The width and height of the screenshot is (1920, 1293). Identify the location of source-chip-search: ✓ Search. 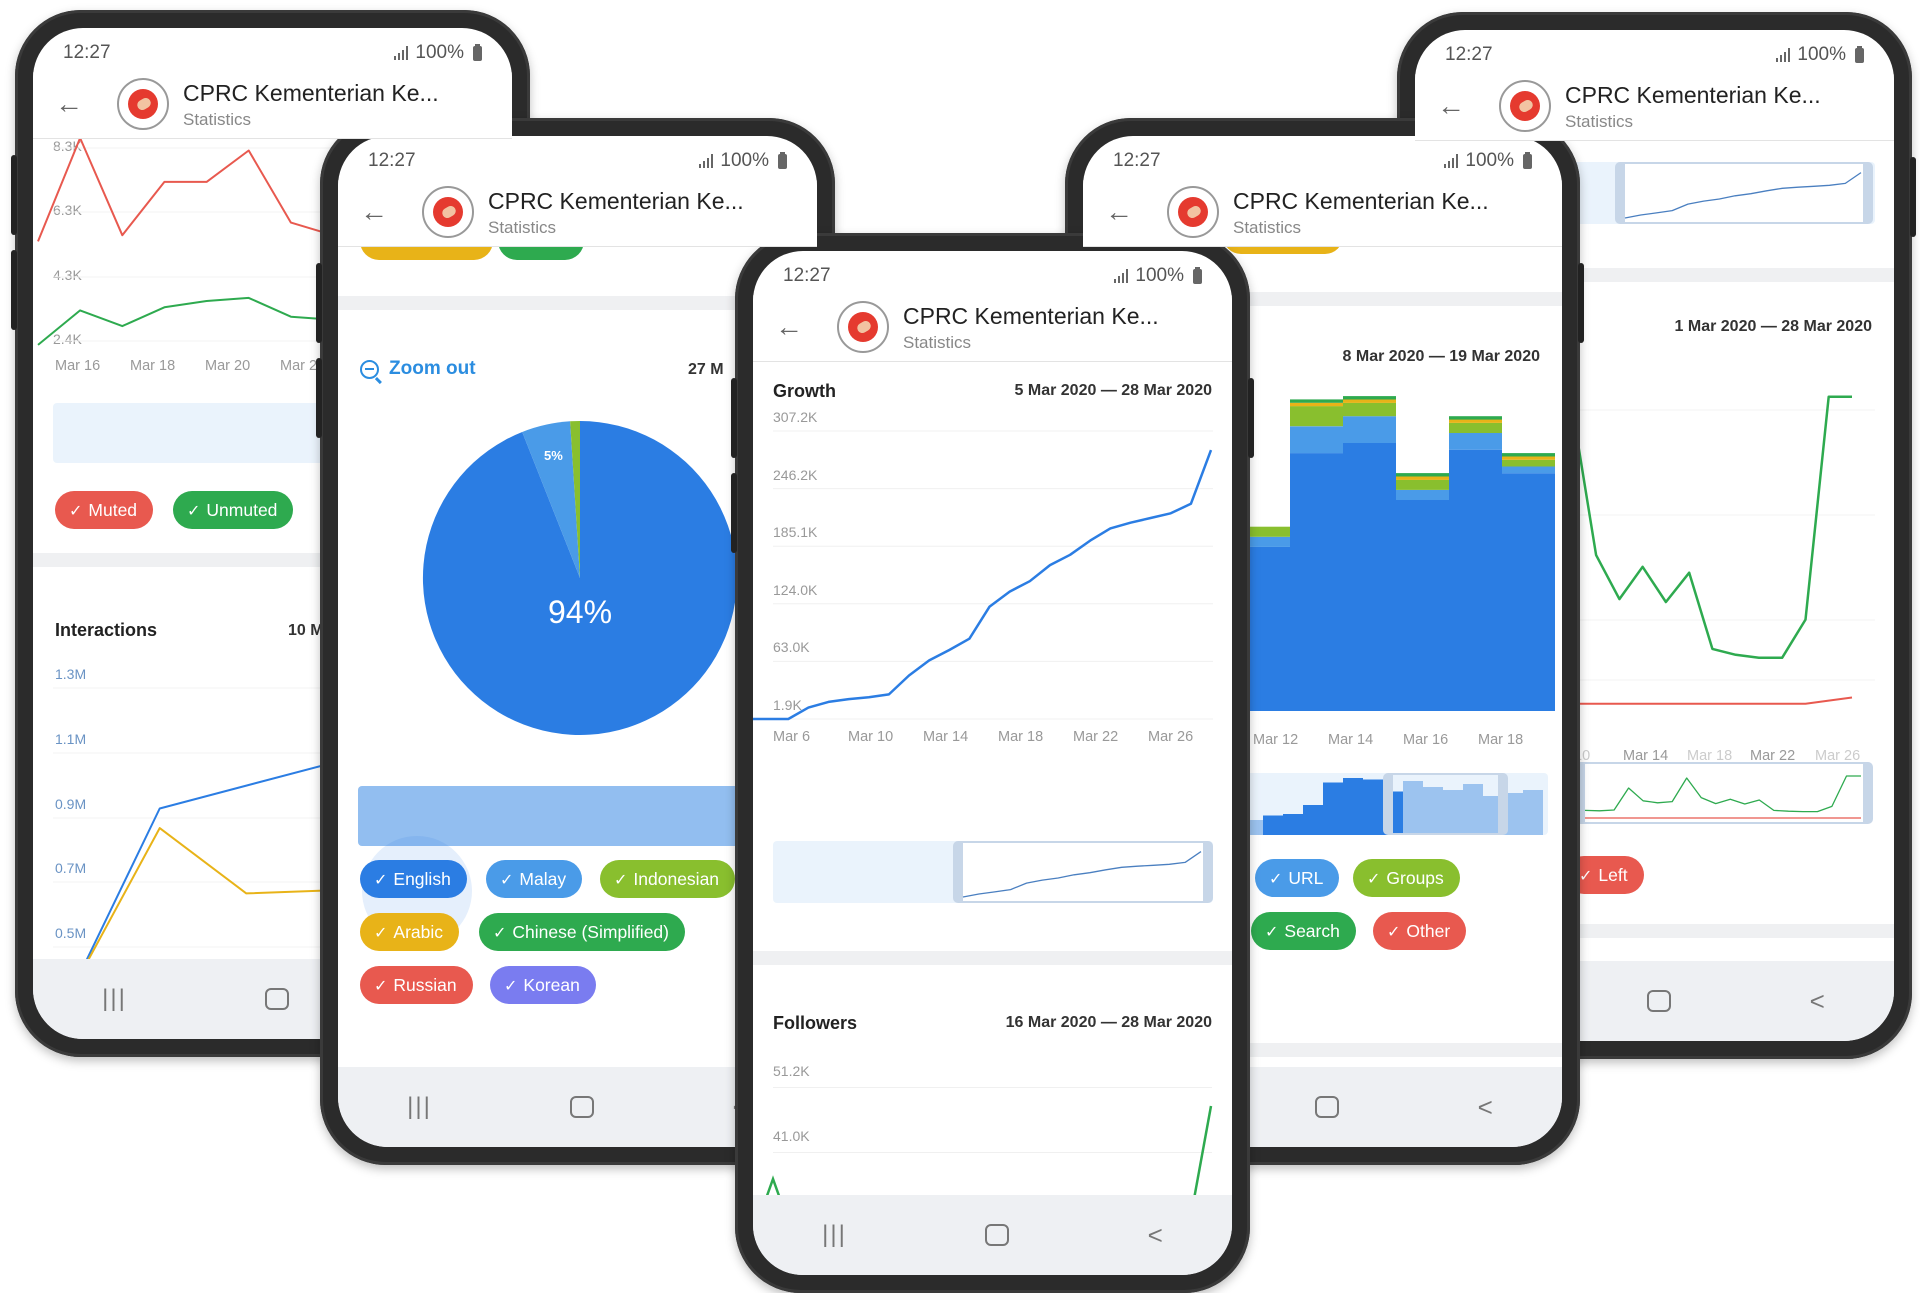
(1303, 931).